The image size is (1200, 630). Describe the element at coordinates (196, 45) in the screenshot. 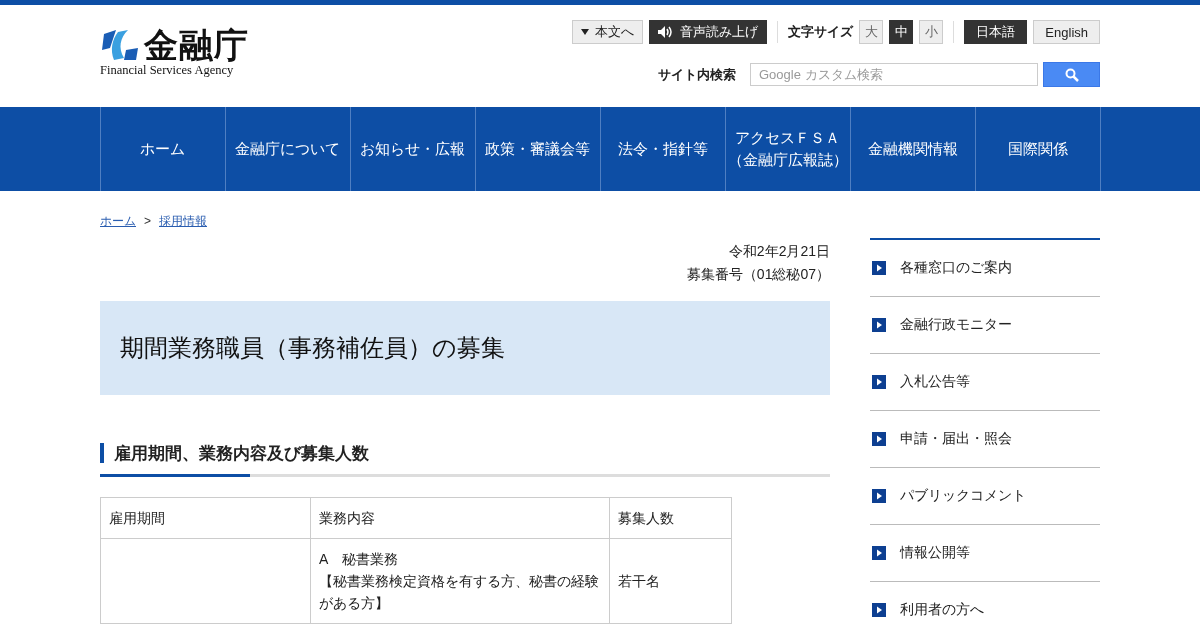

I see `agency-logo-name: 金融庁` at that location.